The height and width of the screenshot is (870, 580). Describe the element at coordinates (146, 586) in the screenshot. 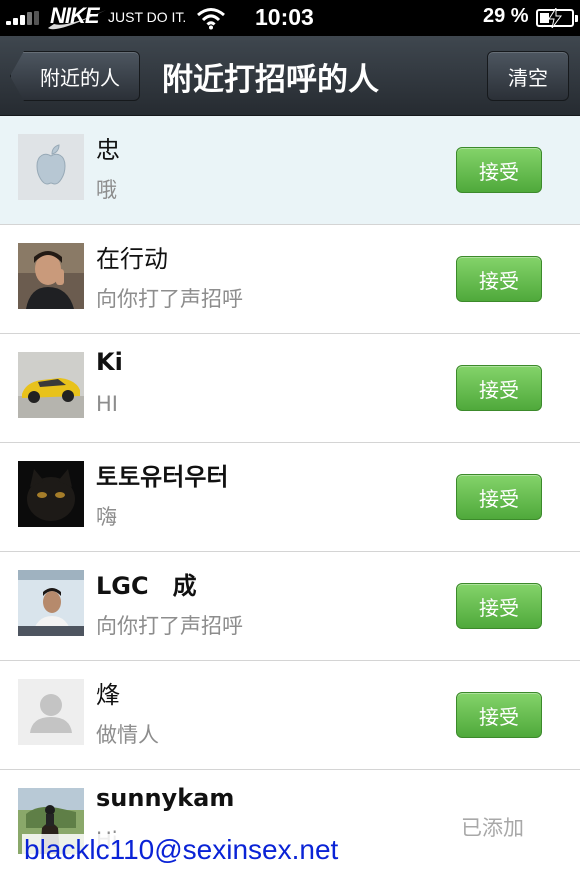

I see `user-name: LGC 成` at that location.